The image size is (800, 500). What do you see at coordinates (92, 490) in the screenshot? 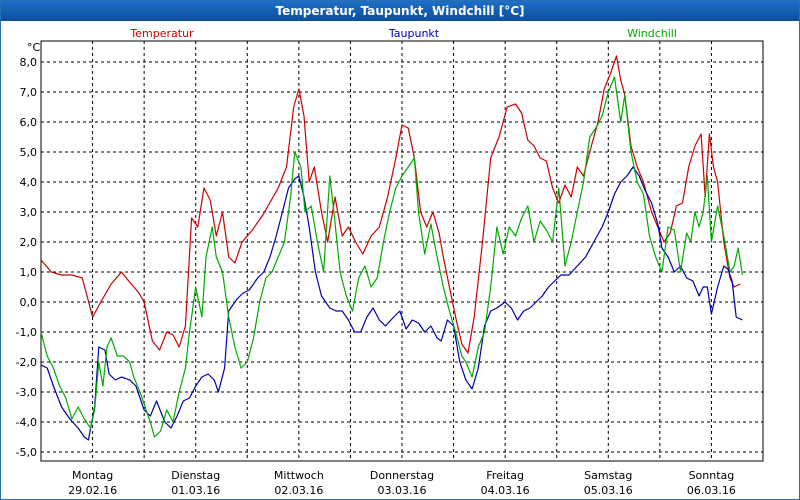
I see `x-date-label: 29.02.16` at bounding box center [92, 490].